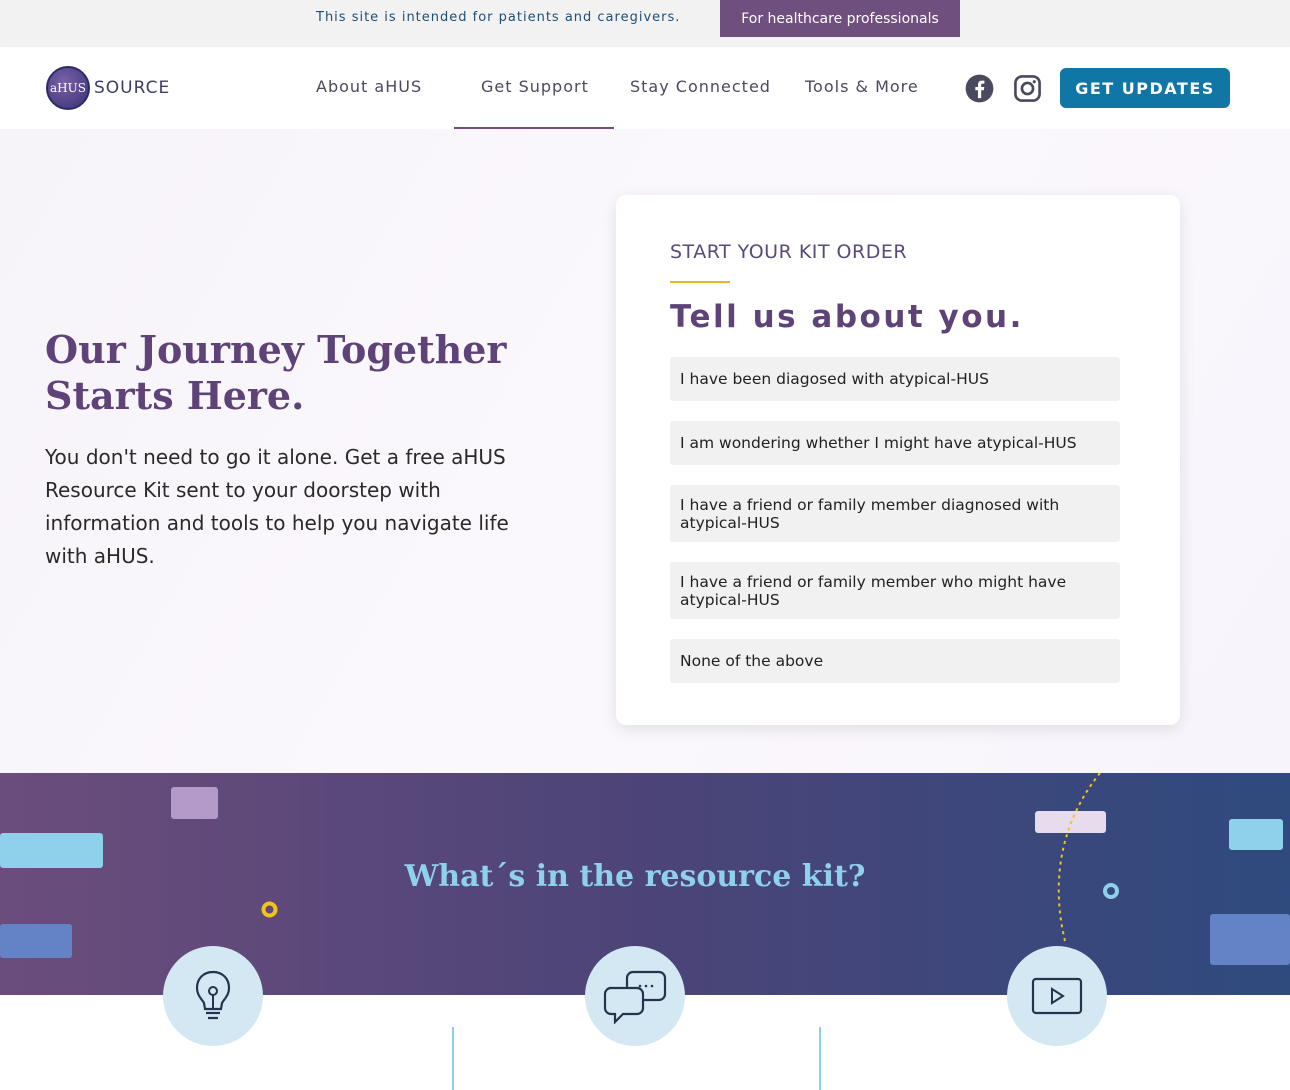 This screenshot has height=1090, width=1290. What do you see at coordinates (979, 88) in the screenshot?
I see `facebook-icon` at bounding box center [979, 88].